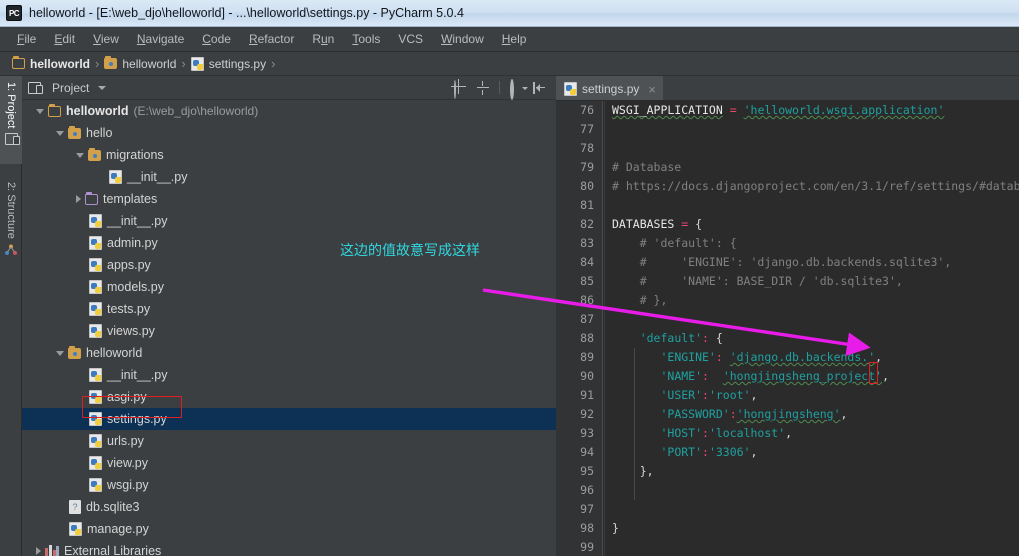 The image size is (1019, 556). Describe the element at coordinates (483, 87) in the screenshot. I see `collapse-all-icon` at that location.